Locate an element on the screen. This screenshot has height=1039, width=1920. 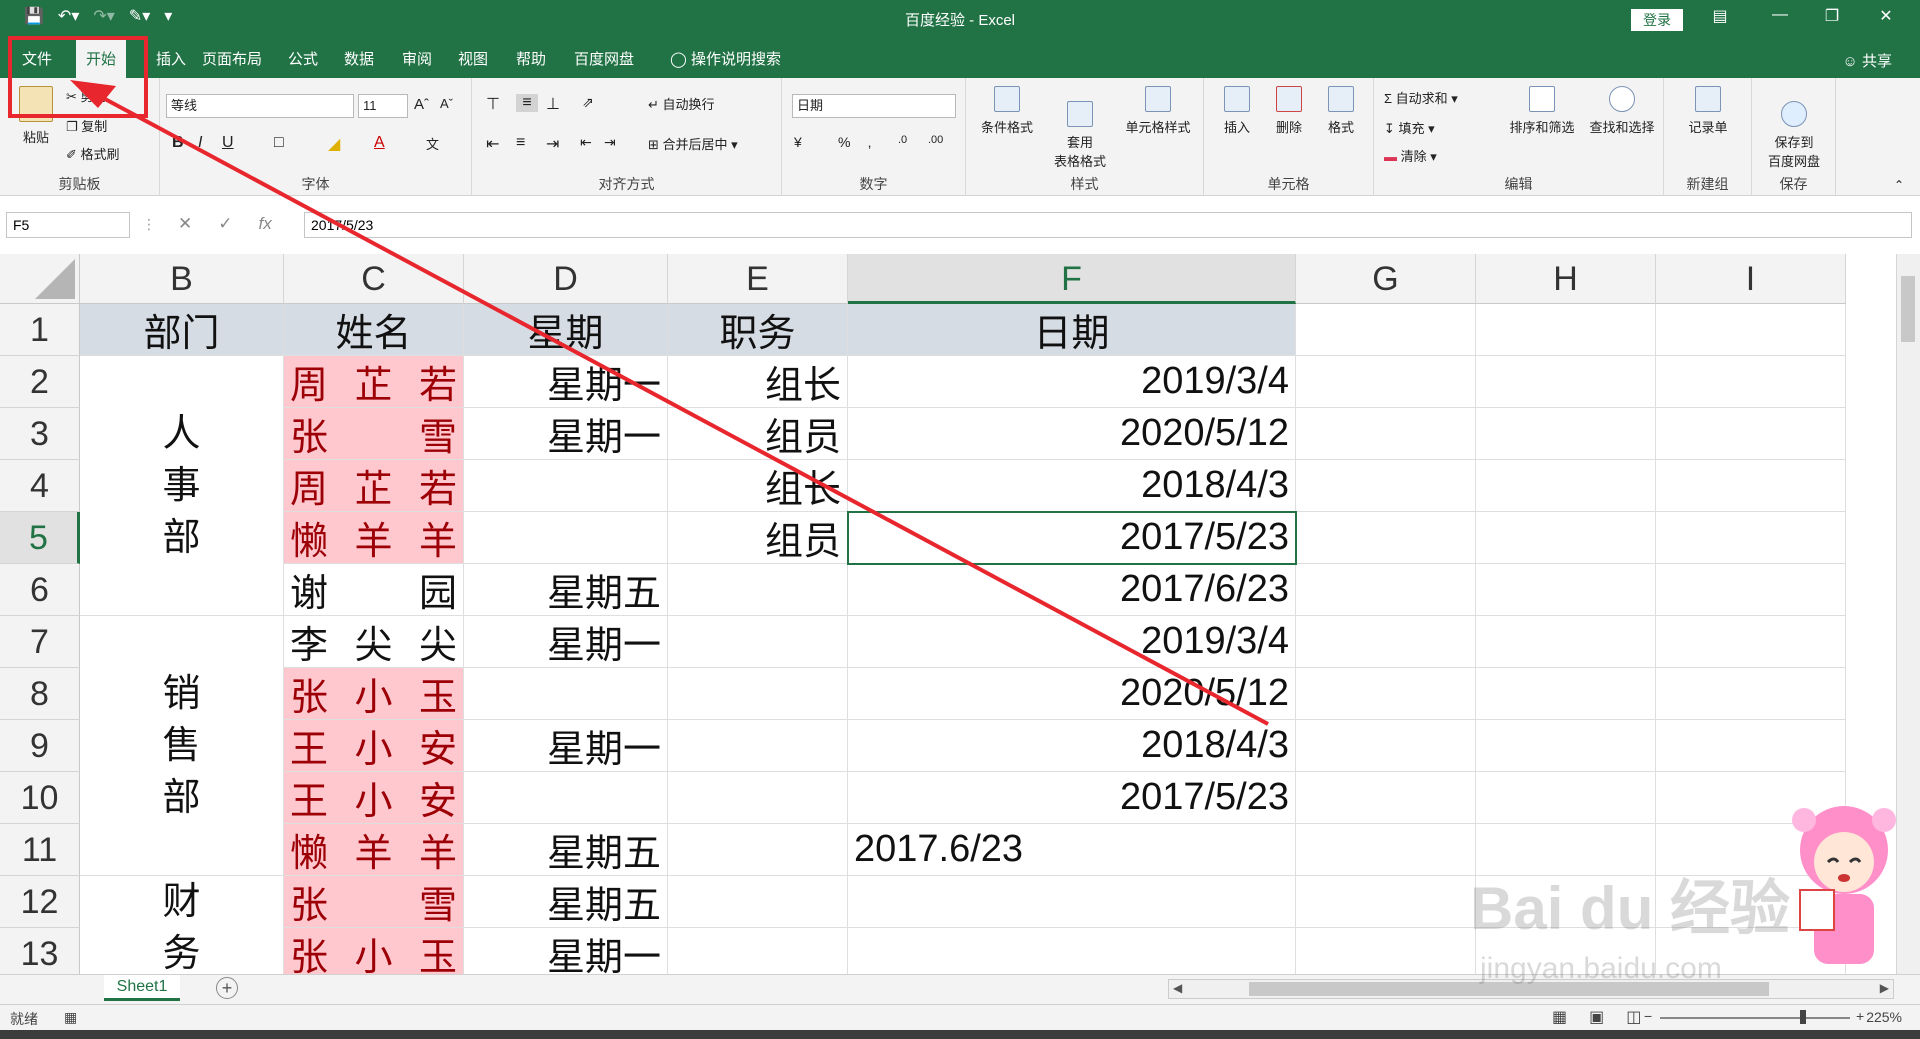
decrease-indent-icon: ⇤ is located at coordinates (586, 142).